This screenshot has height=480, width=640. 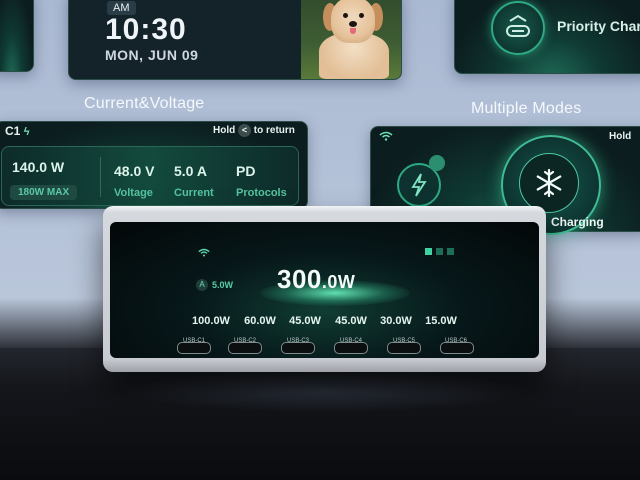 I want to click on hold-hint: Hold, so click(x=620, y=136).